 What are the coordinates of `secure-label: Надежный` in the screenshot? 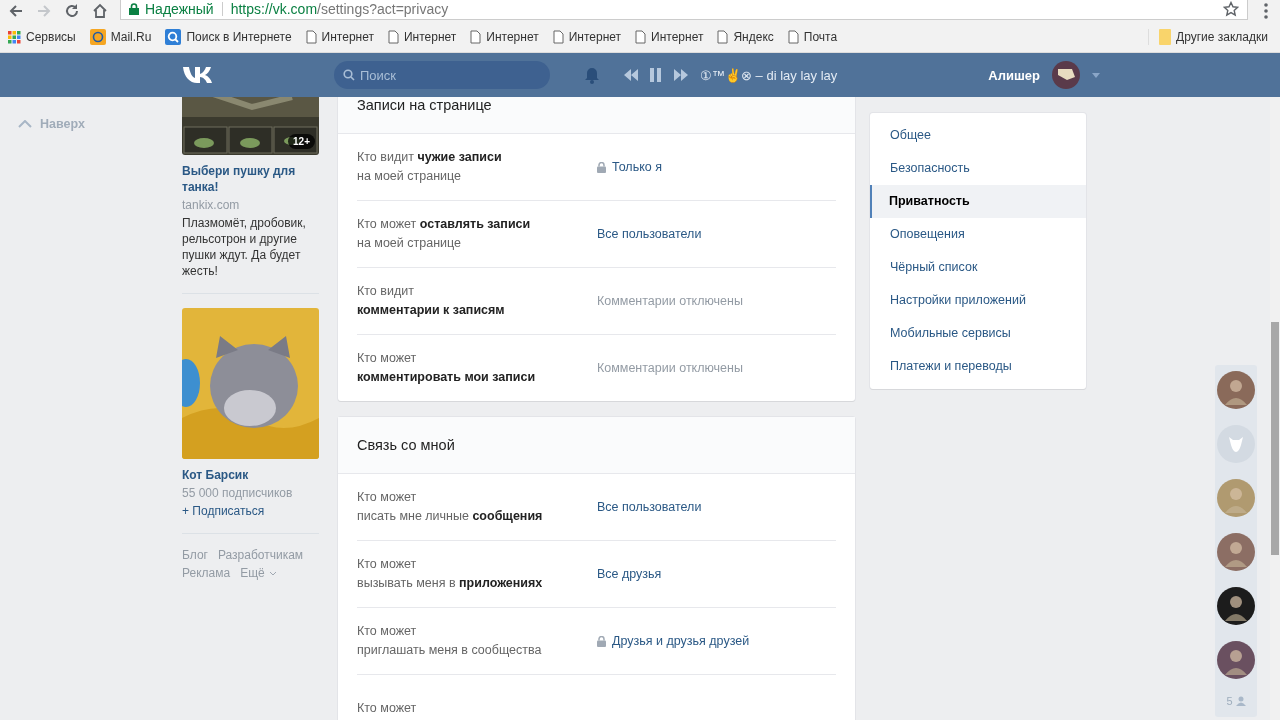 It's located at (179, 8).